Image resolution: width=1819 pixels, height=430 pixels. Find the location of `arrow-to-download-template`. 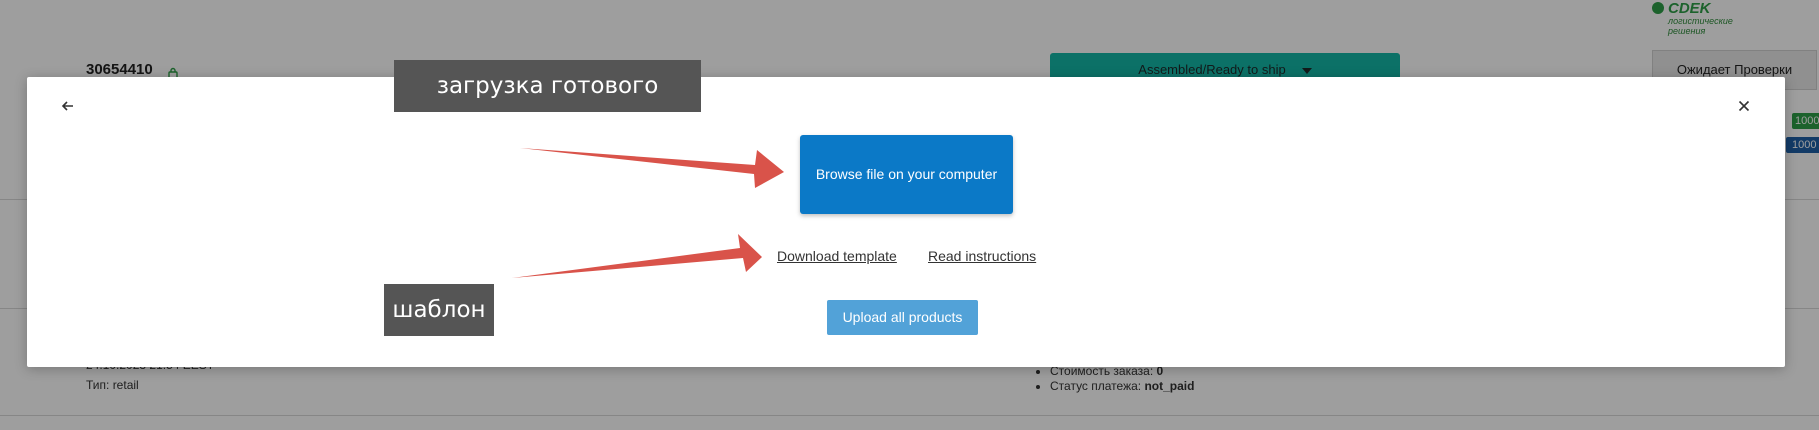

arrow-to-download-template is located at coordinates (637, 256).